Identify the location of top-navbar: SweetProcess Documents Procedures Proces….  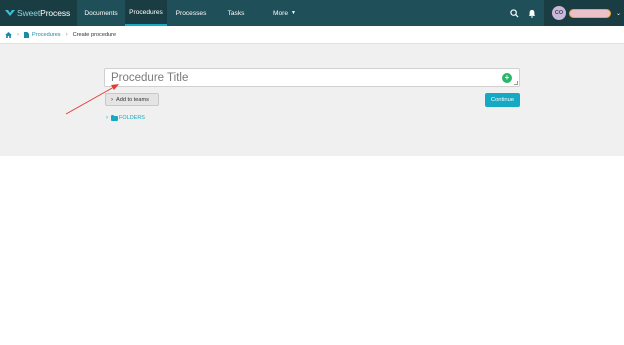
(312, 13).